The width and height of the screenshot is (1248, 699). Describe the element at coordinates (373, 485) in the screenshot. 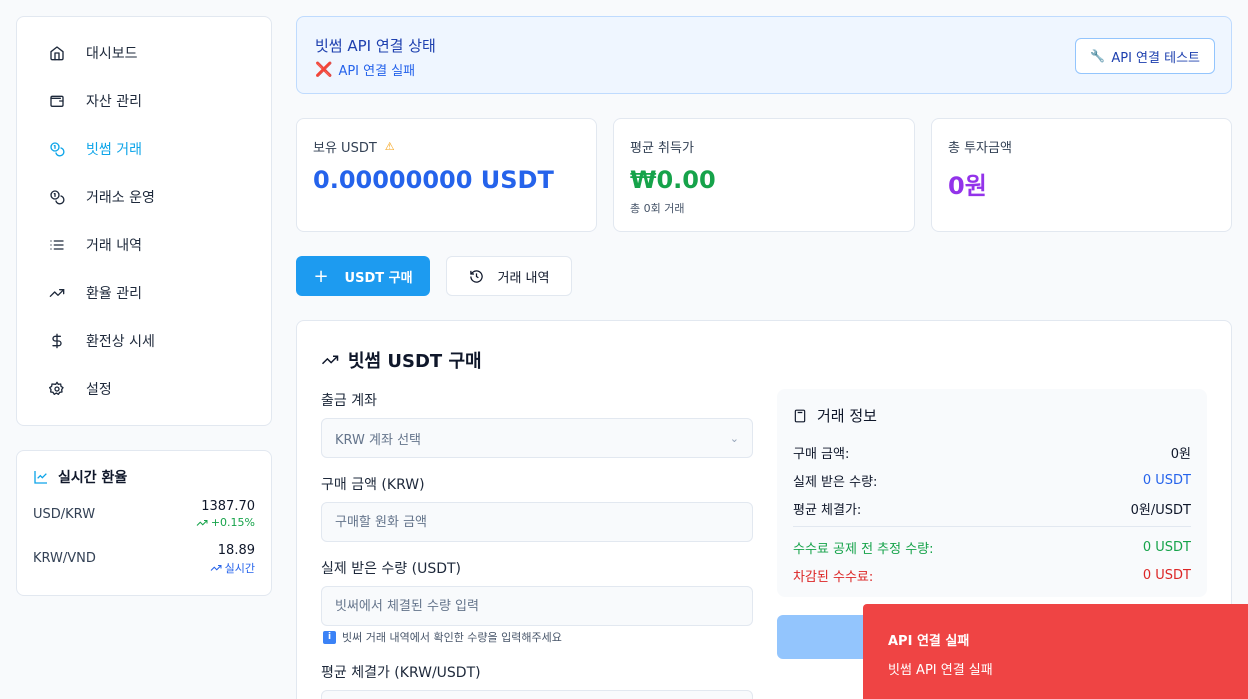

I see `amount-label: 구매 금액 (KRW)` at that location.